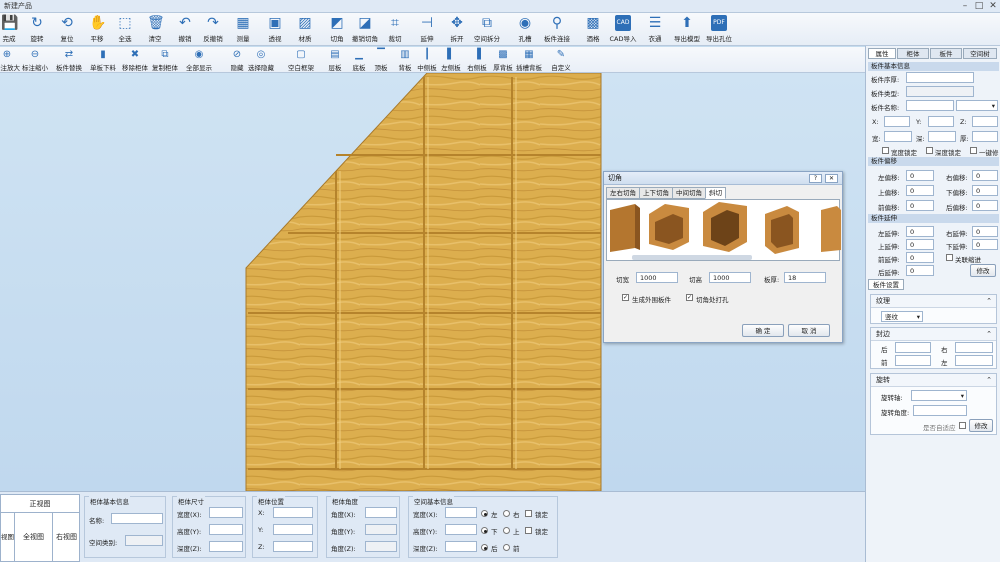 The width and height of the screenshot is (1000, 562). What do you see at coordinates (920, 205) in the screenshot?
I see `front-offset-input: 0` at bounding box center [920, 205].